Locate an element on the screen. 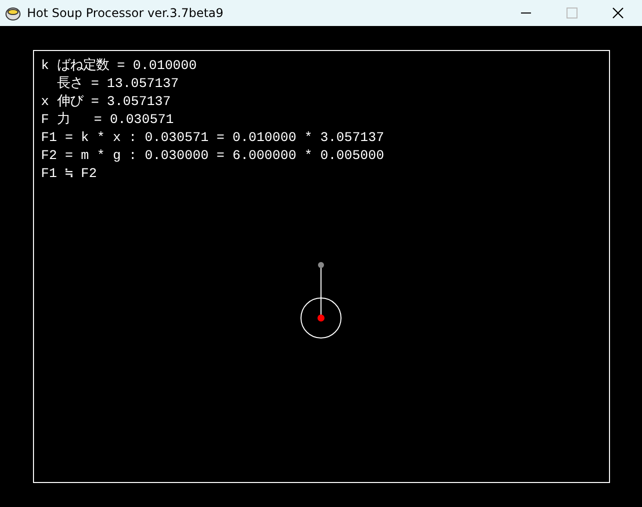 This screenshot has height=507, width=642. readout-line: F1 = k * x : 0.030571 = 0.010000 * 3.057137 is located at coordinates (212, 138).